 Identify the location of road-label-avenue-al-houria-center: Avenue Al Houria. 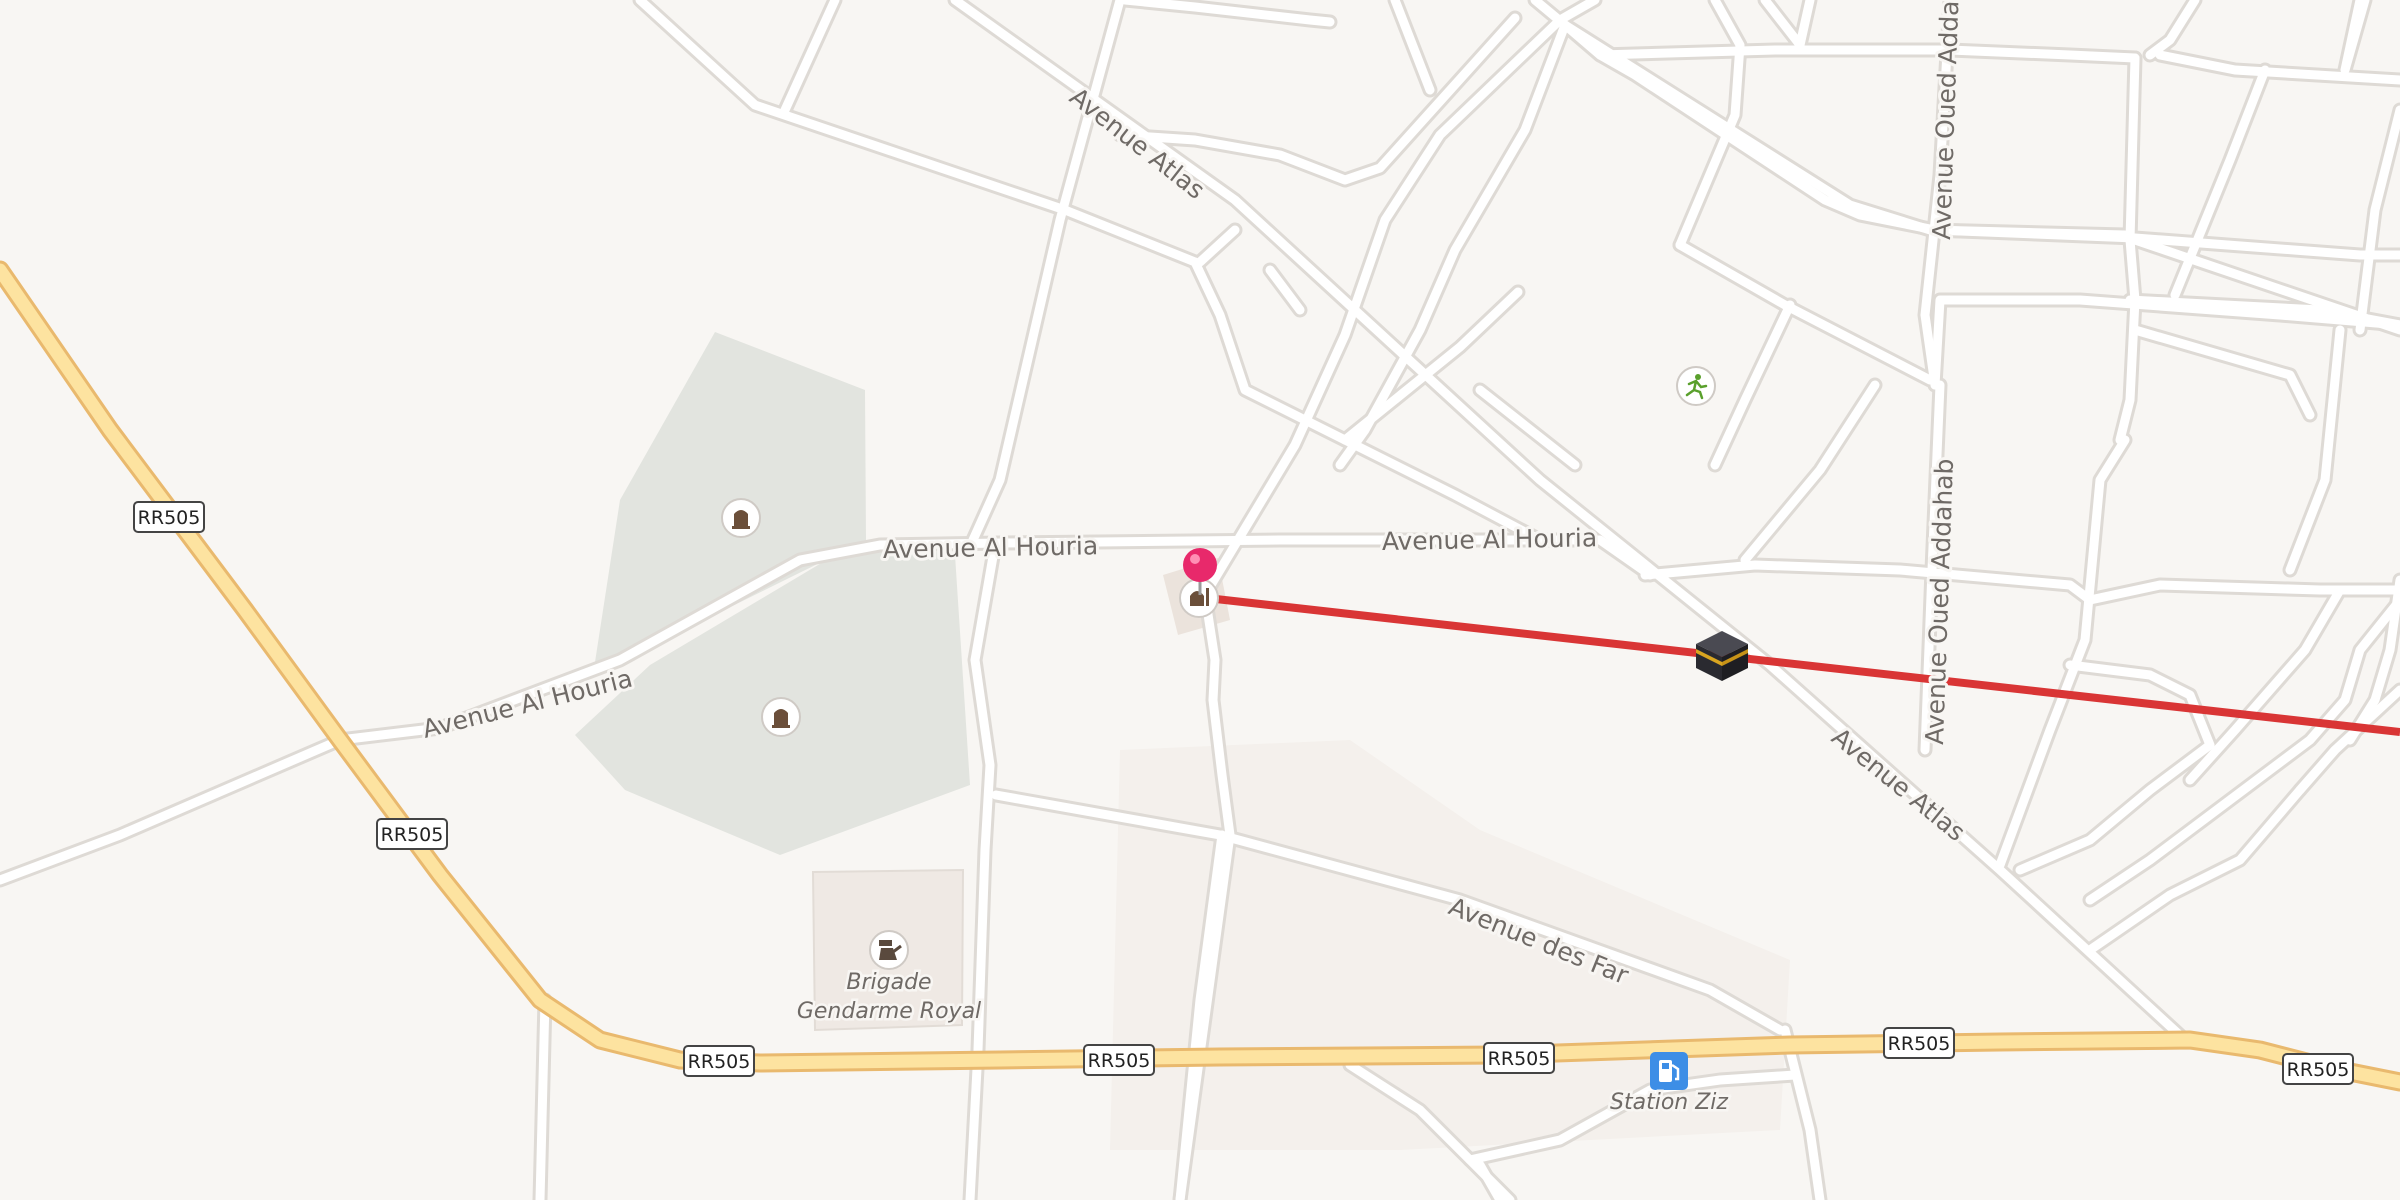
(991, 547).